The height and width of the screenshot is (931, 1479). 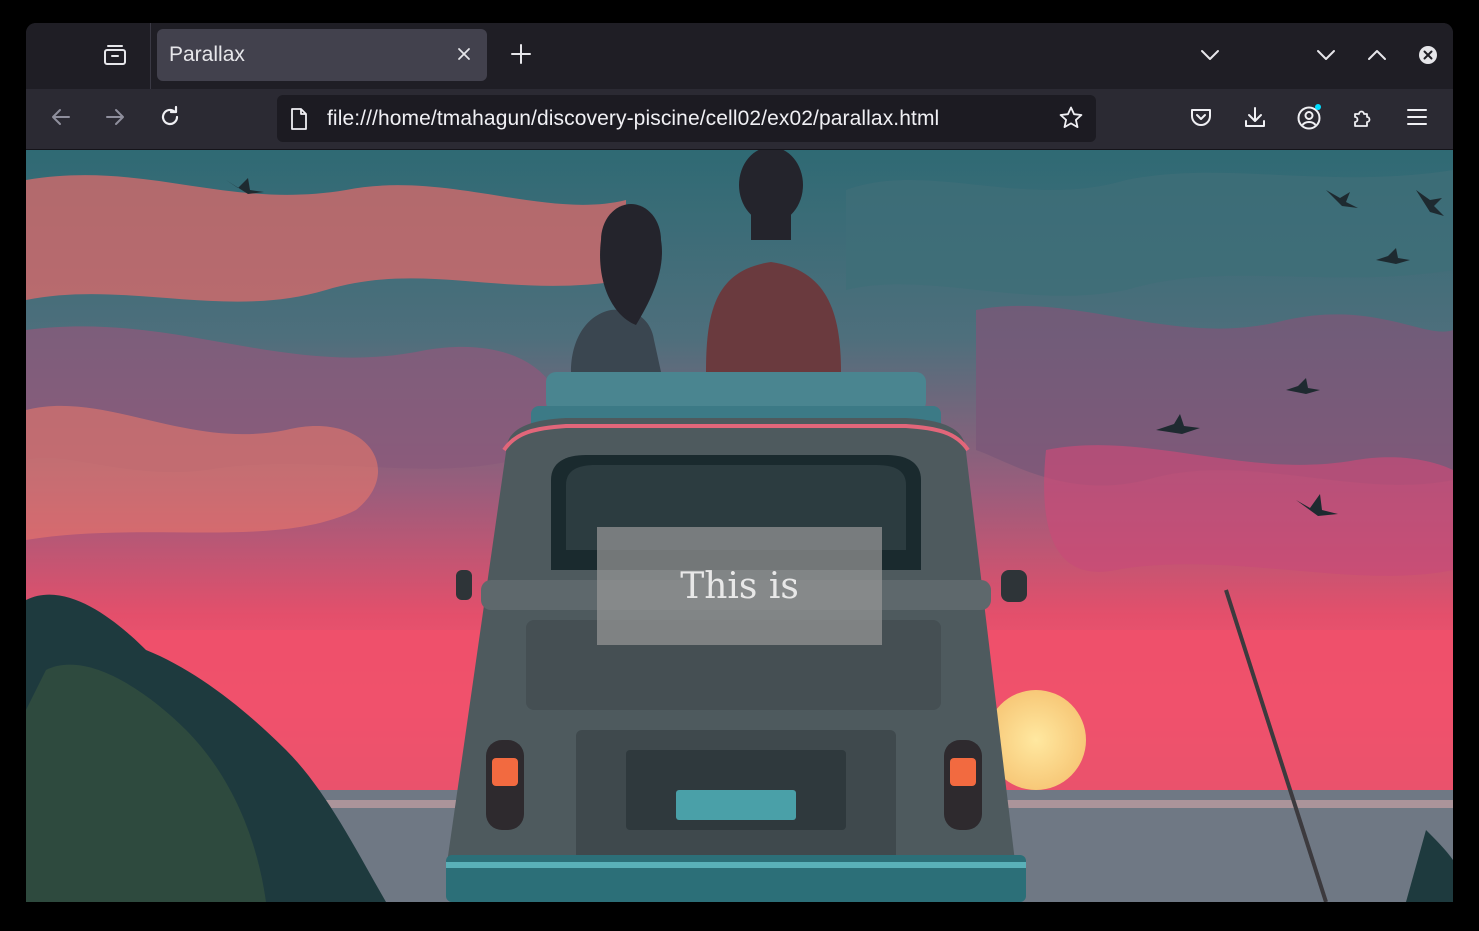 I want to click on pocket-icon, so click(x=1201, y=119).